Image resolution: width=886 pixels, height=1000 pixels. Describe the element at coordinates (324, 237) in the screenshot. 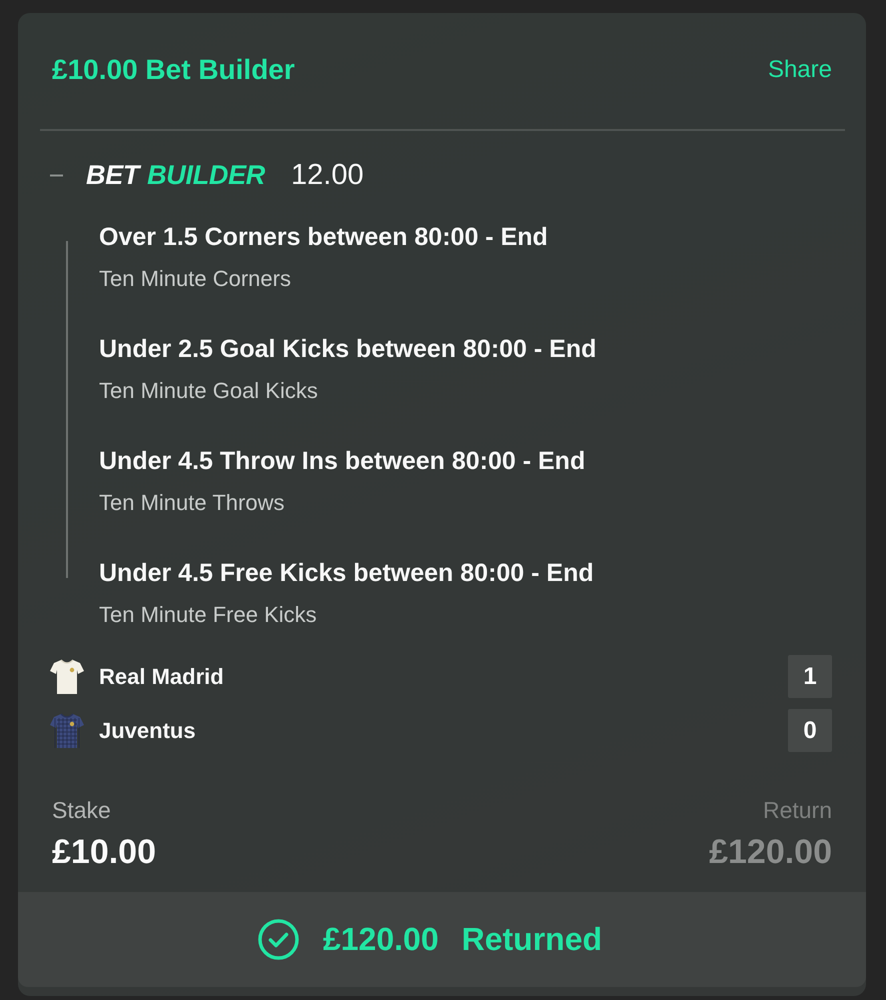

I see `selection-title: Over 1.5 Corners between 80:00 - End` at that location.